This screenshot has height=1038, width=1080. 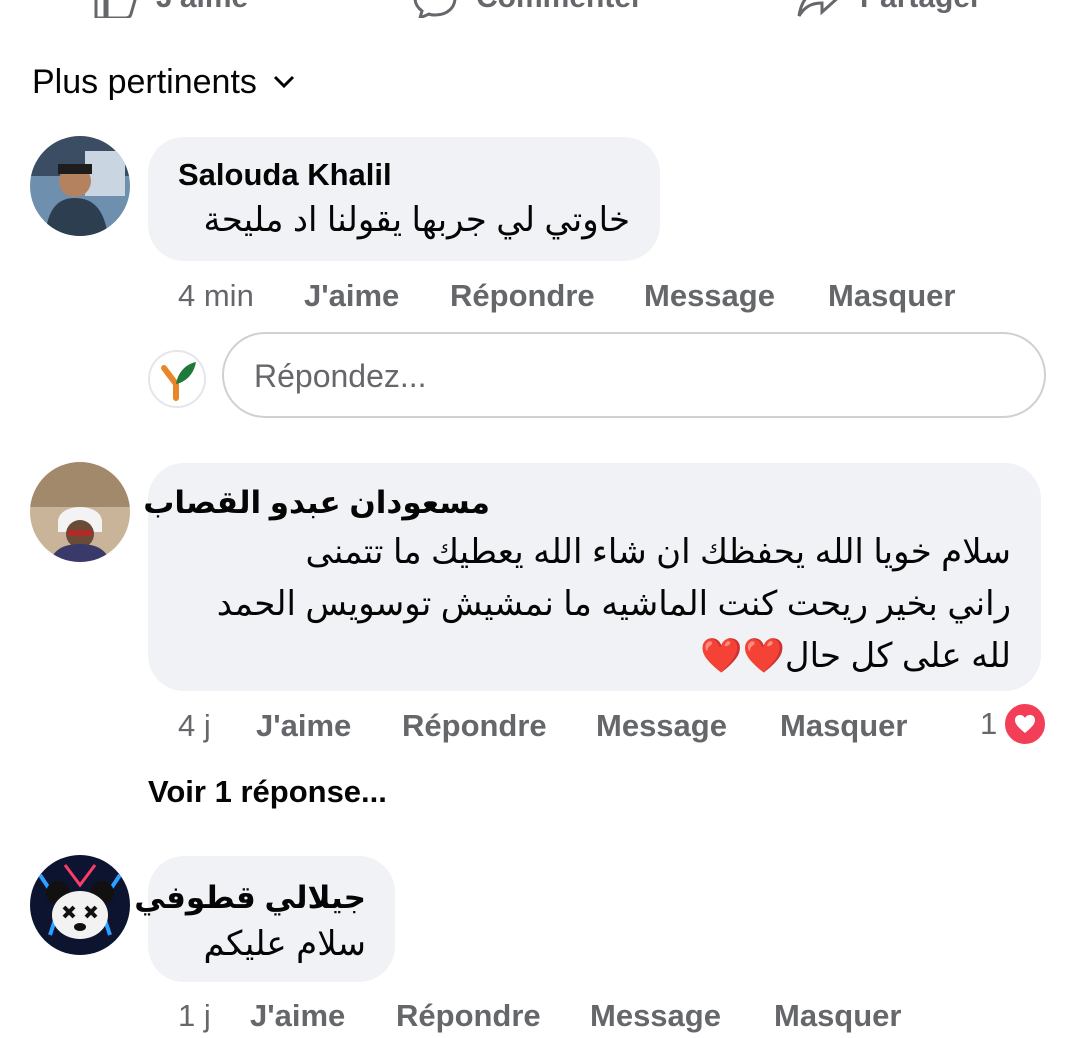 I want to click on panda-avatar-icon, so click(x=80, y=905).